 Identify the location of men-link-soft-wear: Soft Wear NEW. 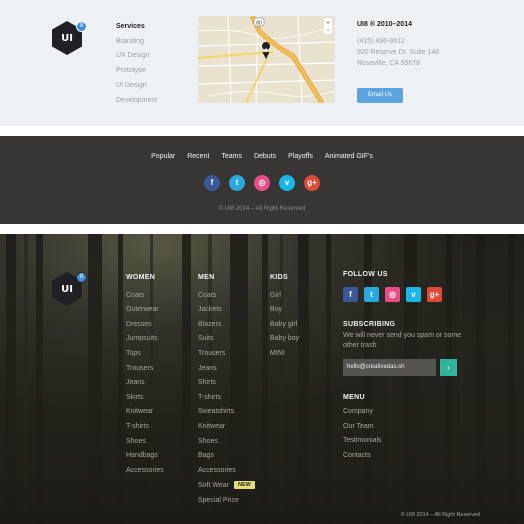
(226, 486).